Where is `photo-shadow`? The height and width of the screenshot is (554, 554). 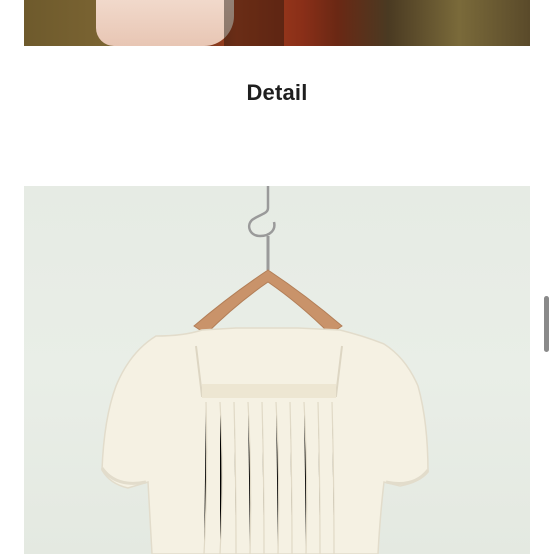 photo-shadow is located at coordinates (254, 23).